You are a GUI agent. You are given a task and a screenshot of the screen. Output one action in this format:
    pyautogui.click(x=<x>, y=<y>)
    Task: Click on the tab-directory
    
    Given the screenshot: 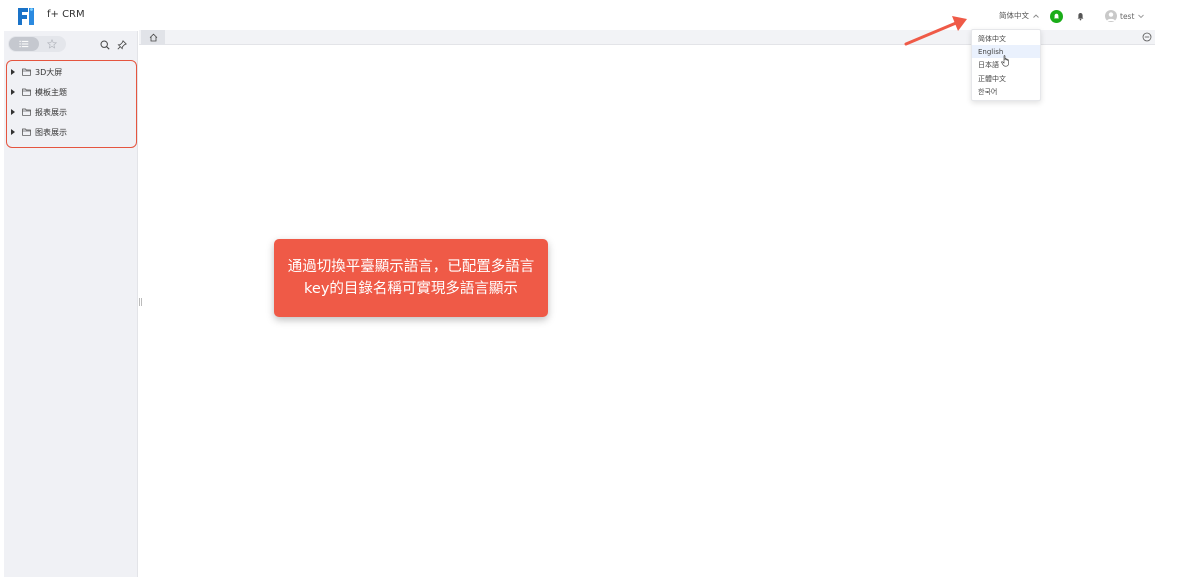 What is the action you would take?
    pyautogui.click(x=24, y=44)
    